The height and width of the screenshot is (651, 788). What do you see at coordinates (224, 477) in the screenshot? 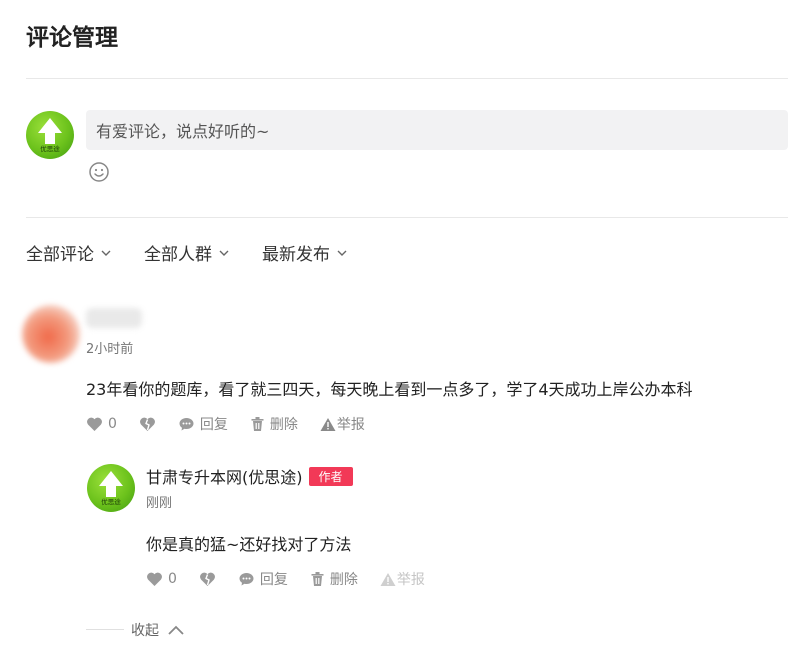
I see `author-name: 甘肃专升本网(优思途)` at bounding box center [224, 477].